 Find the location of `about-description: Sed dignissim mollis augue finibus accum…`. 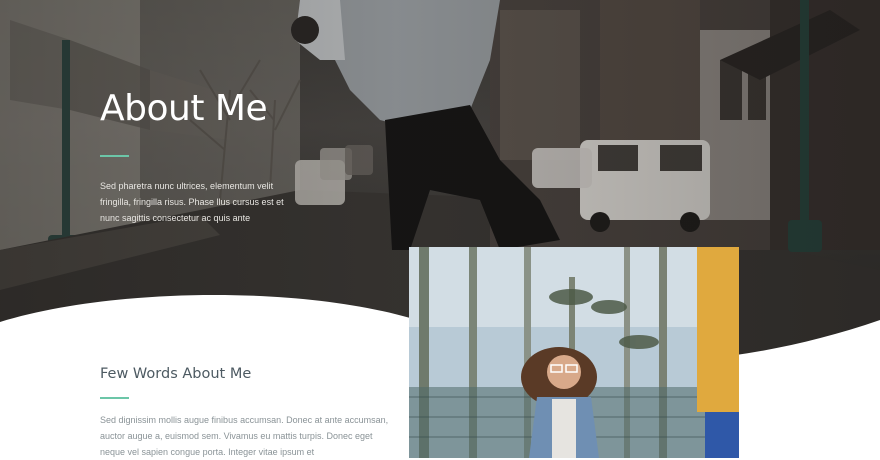

about-description: Sed dignissim mollis augue finibus accum… is located at coordinates (244, 436).